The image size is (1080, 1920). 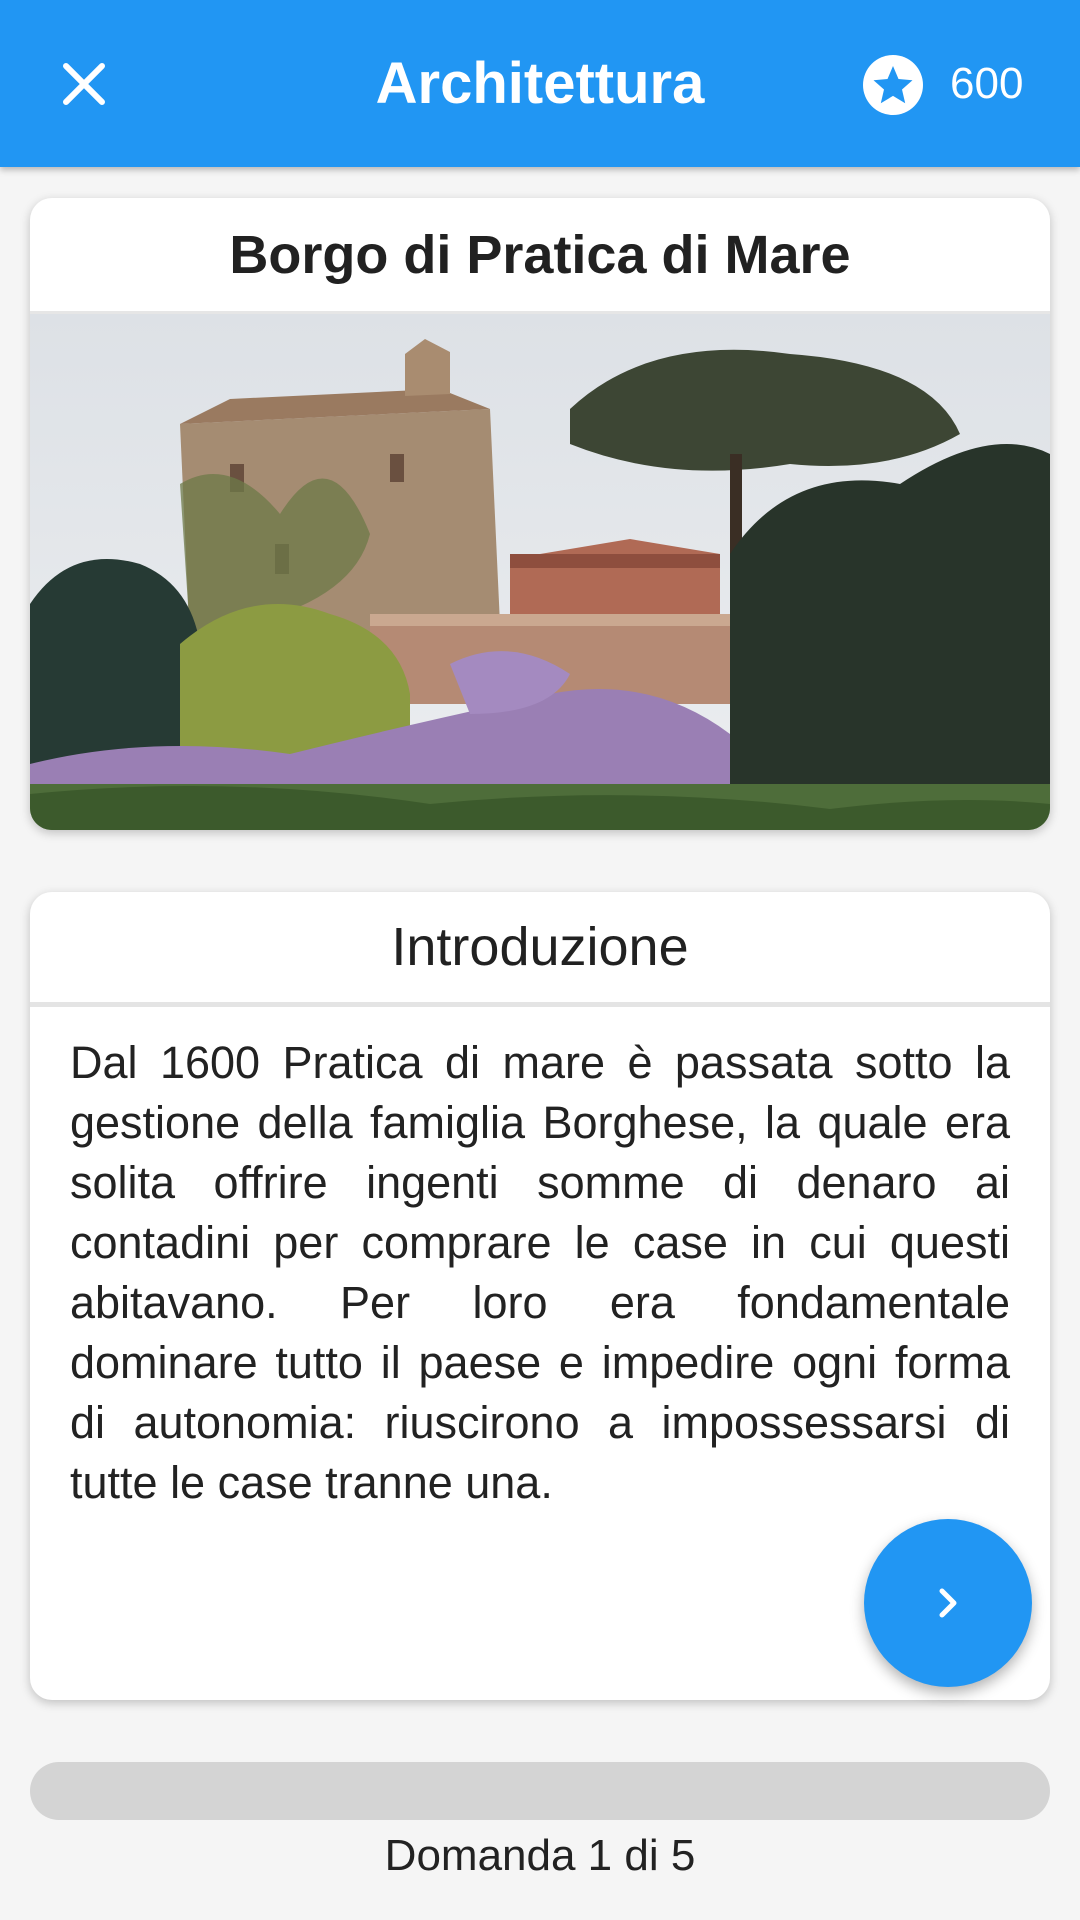 What do you see at coordinates (540, 949) in the screenshot?
I see `section-title: Introduzione` at bounding box center [540, 949].